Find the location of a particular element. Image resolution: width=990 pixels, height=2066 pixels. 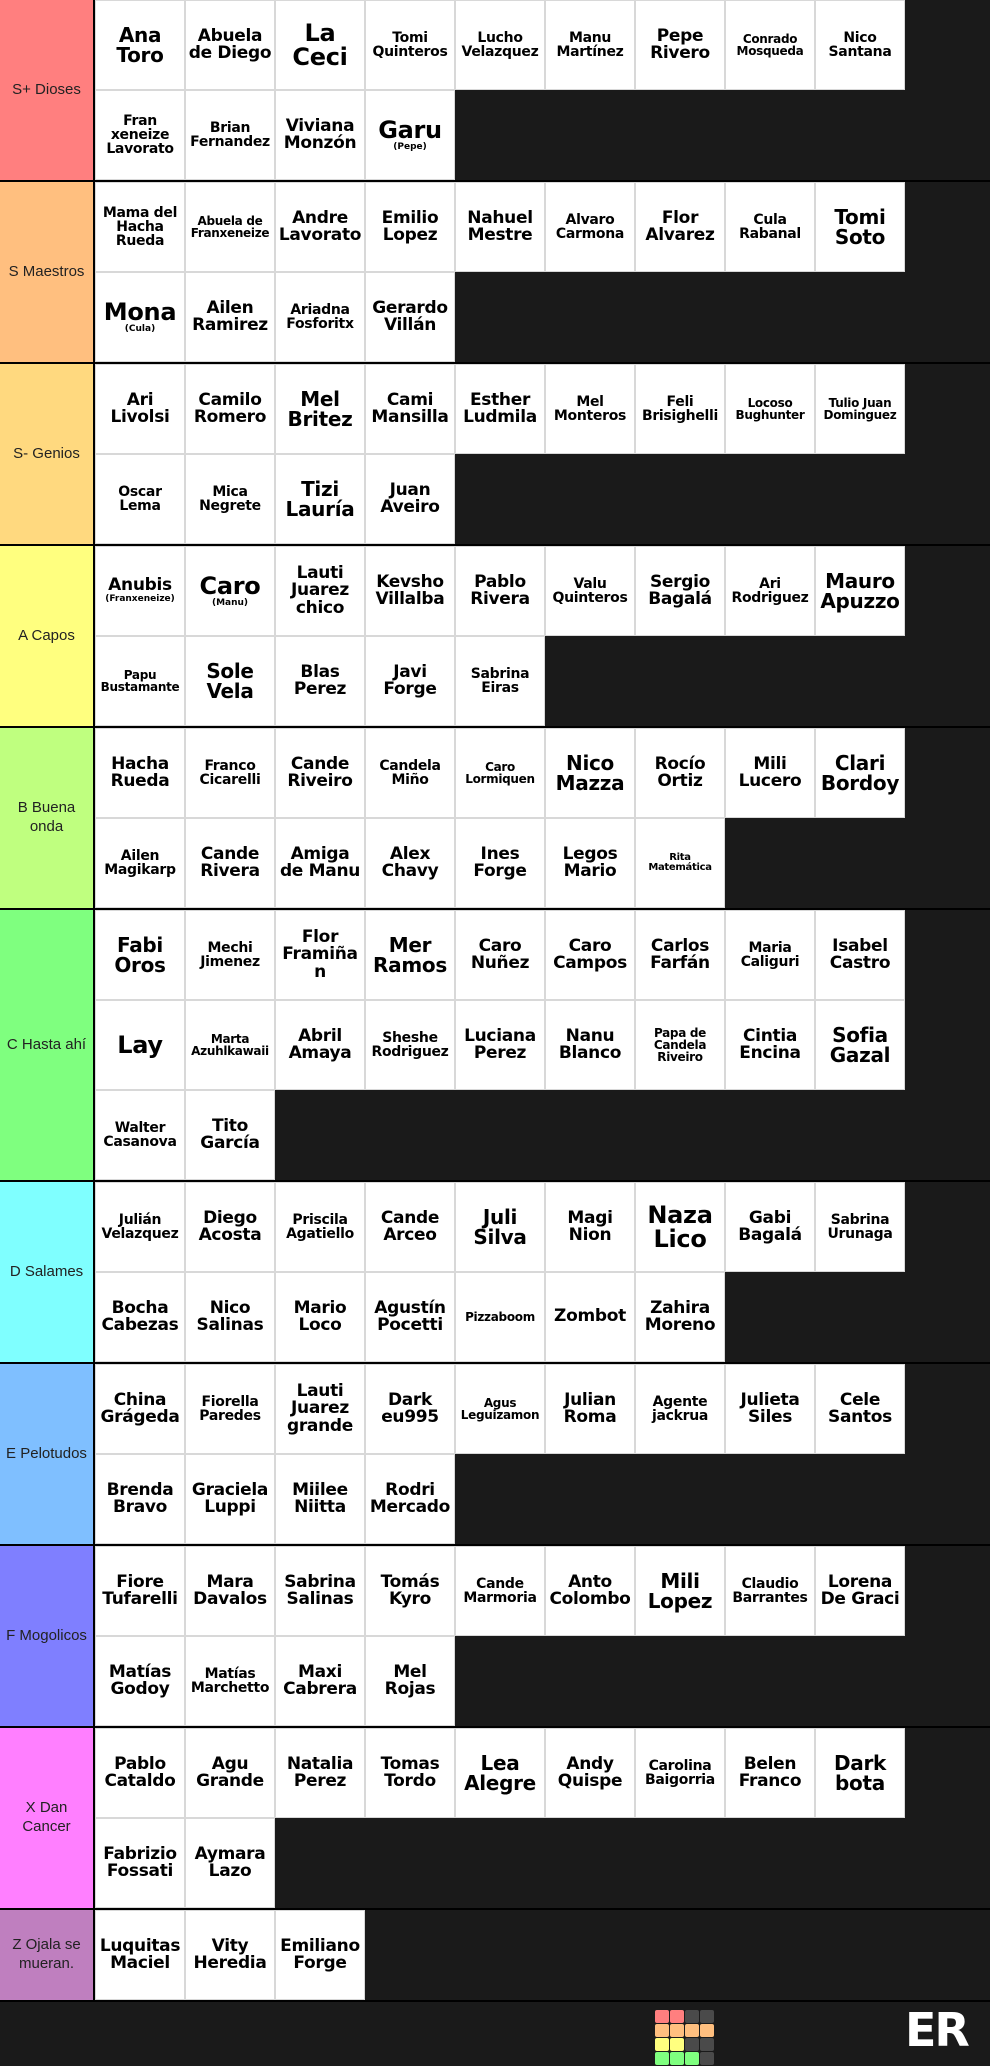

tier-item: Flor Alvarez is located at coordinates (680, 227).